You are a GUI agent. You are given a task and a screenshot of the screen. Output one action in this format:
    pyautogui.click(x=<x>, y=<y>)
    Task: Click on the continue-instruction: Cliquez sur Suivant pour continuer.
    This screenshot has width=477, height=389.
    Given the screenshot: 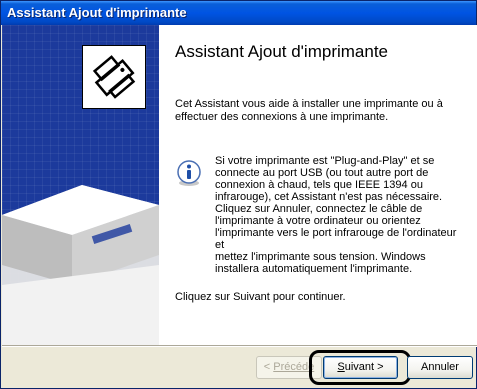 What is the action you would take?
    pyautogui.click(x=260, y=297)
    